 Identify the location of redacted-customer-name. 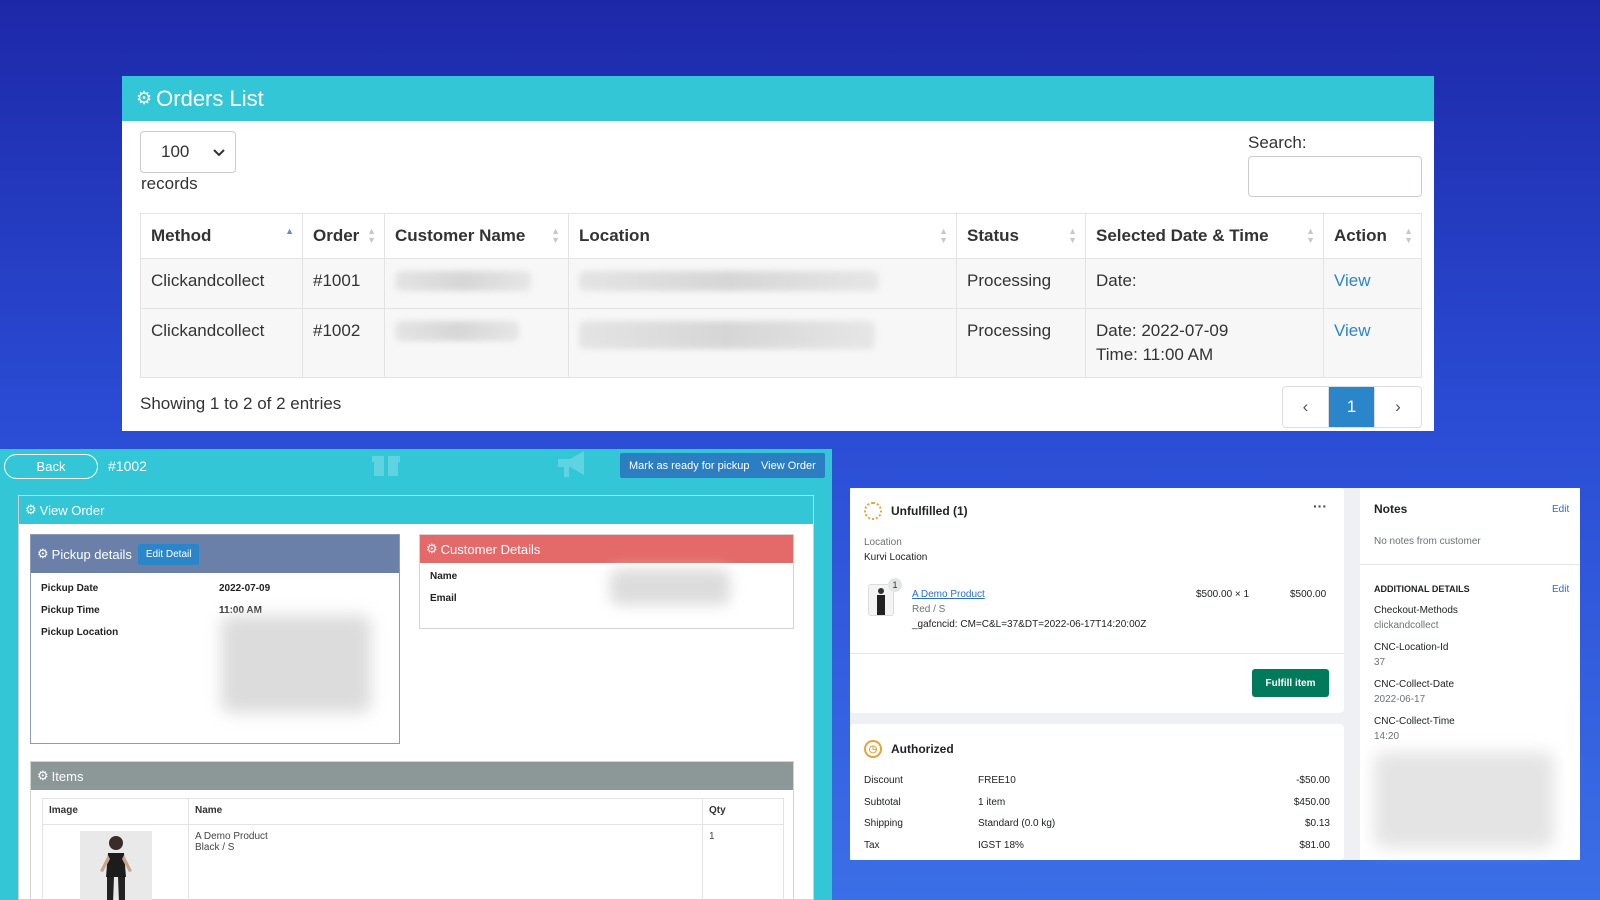
(457, 331).